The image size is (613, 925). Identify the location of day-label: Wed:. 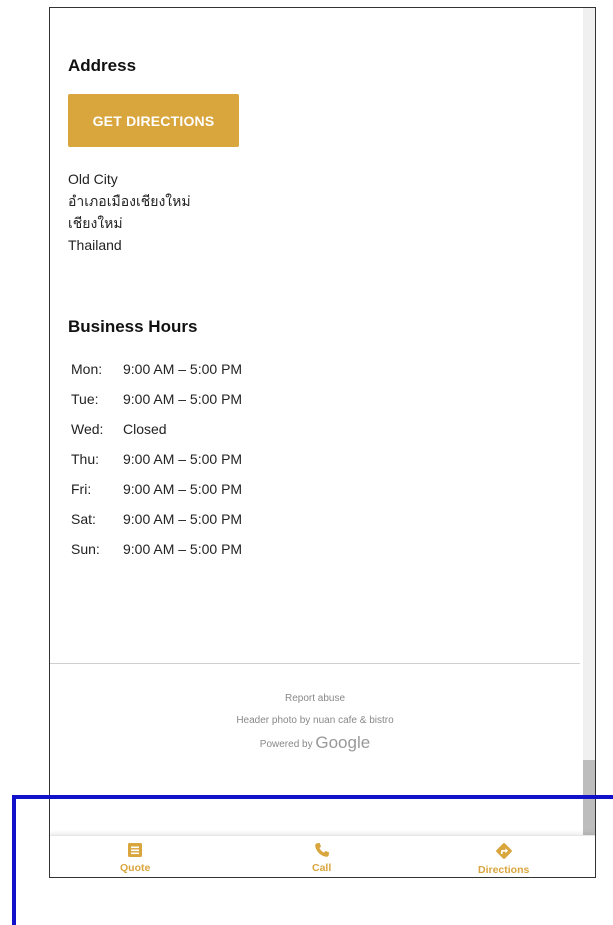
(87, 429).